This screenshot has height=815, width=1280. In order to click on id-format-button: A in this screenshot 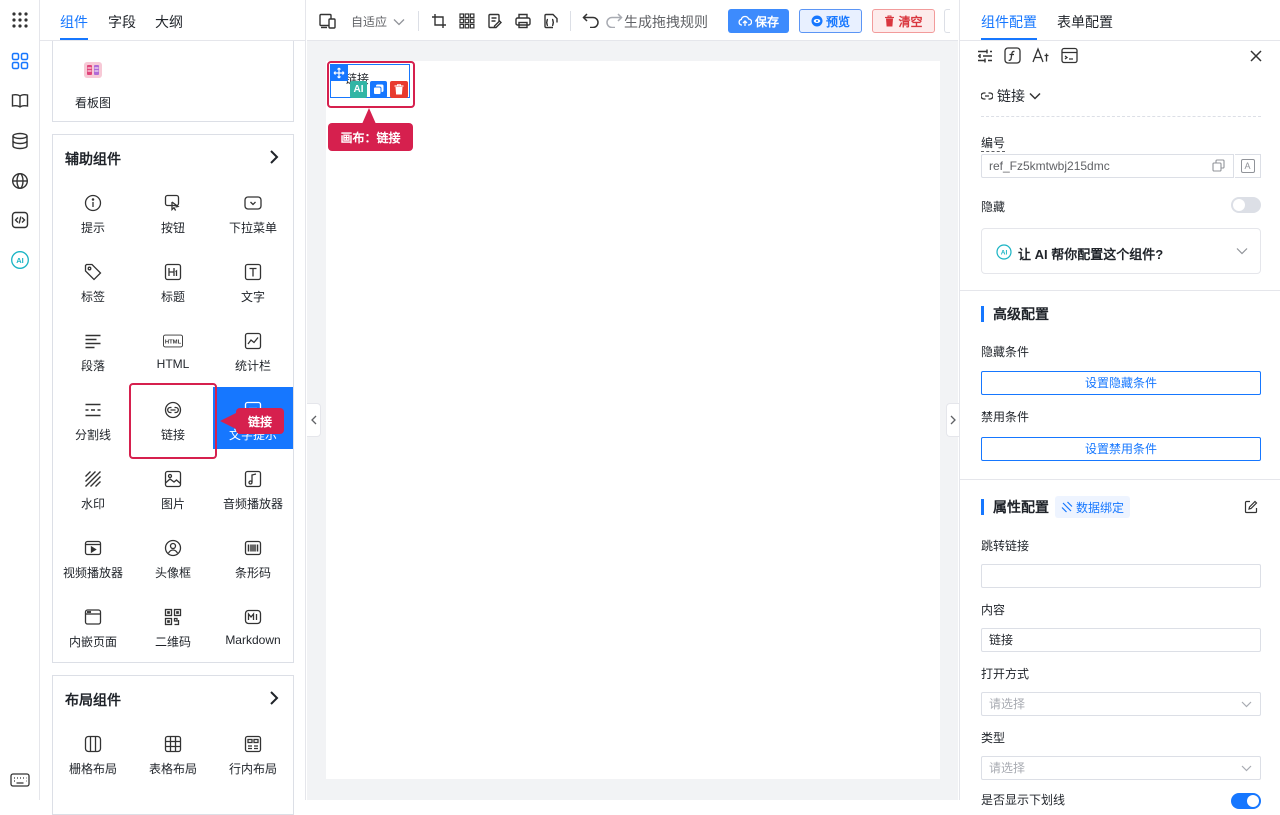, I will do `click(1248, 166)`.